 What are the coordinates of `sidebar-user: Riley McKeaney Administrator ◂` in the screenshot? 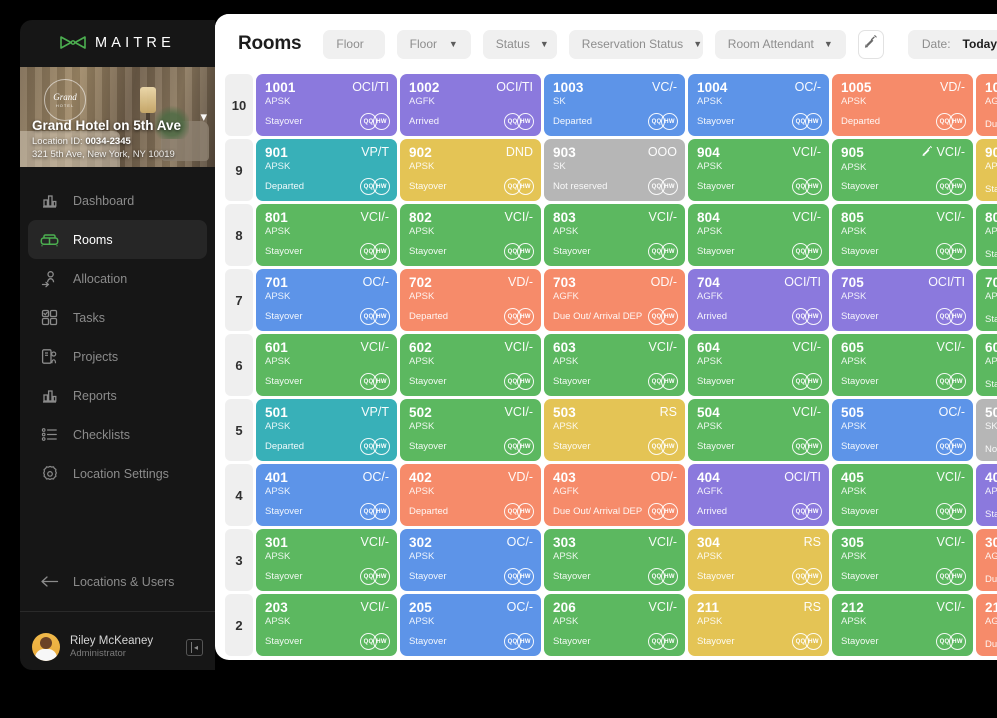 It's located at (117, 641).